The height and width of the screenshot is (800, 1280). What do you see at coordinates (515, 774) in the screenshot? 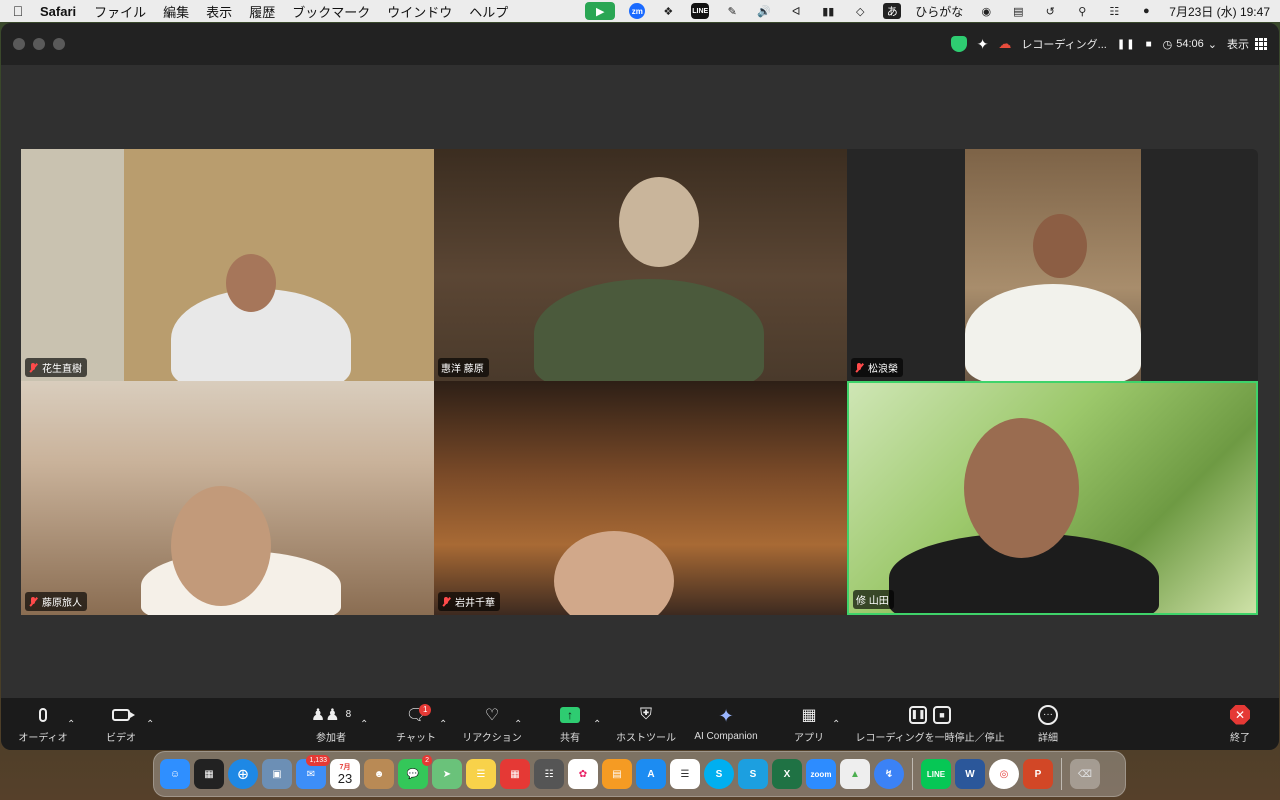
I see `presentation-app-icon: ▦` at bounding box center [515, 774].